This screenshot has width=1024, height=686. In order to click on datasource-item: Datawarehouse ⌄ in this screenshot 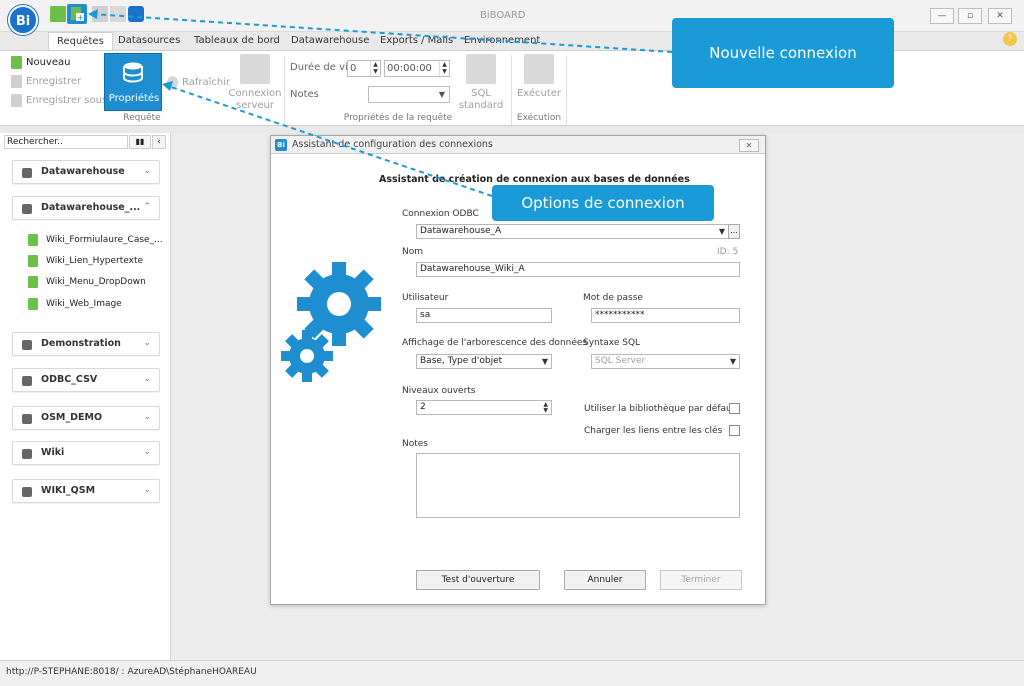, I will do `click(86, 172)`.